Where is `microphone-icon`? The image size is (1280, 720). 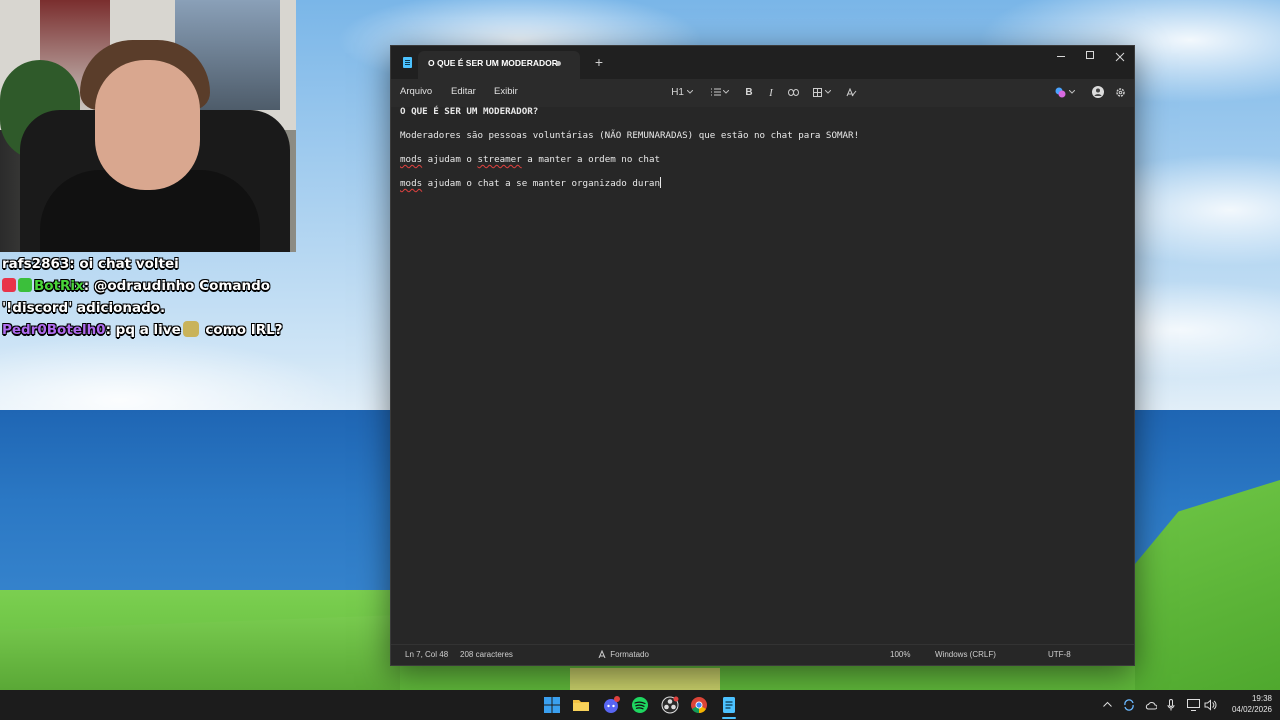
microphone-icon is located at coordinates (1171, 705).